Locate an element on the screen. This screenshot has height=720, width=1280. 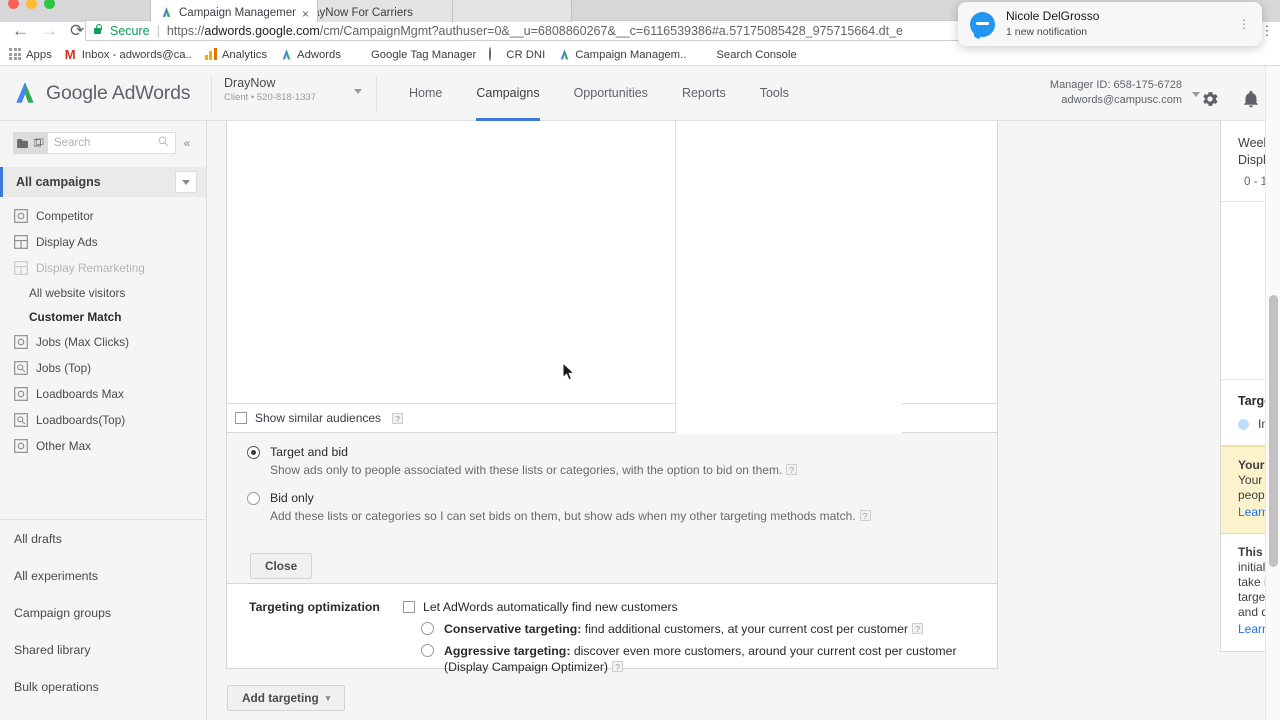
browser-tab-extra is located at coordinates (512, 11).